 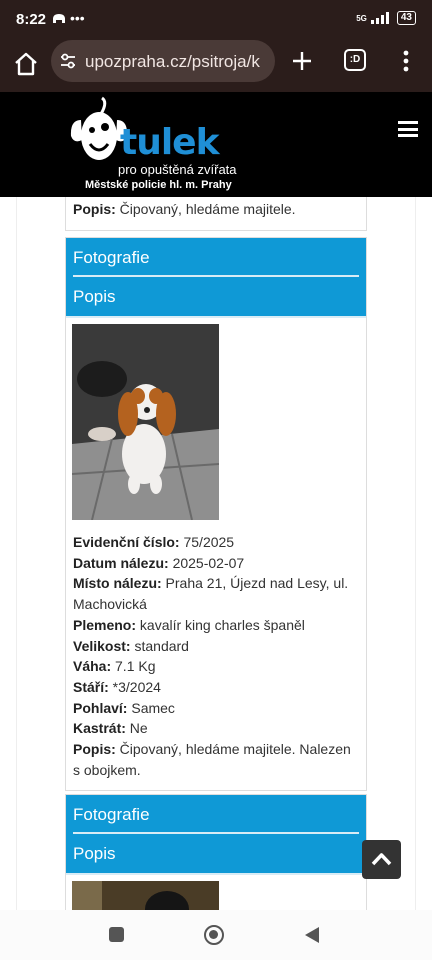 I want to click on card-info: Popis: Čipovaný, hledáme majitele., so click(x=216, y=213).